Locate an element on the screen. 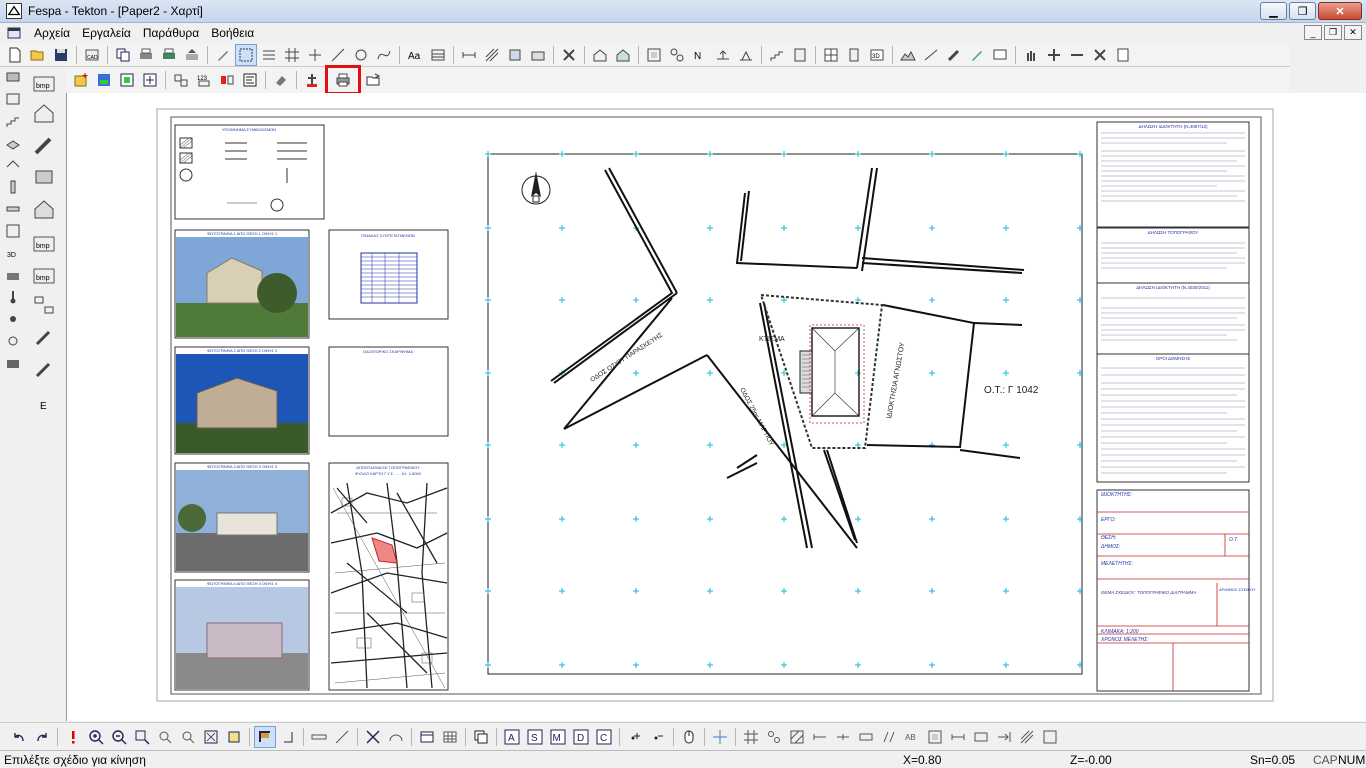  snap-node-button is located at coordinates (774, 737).